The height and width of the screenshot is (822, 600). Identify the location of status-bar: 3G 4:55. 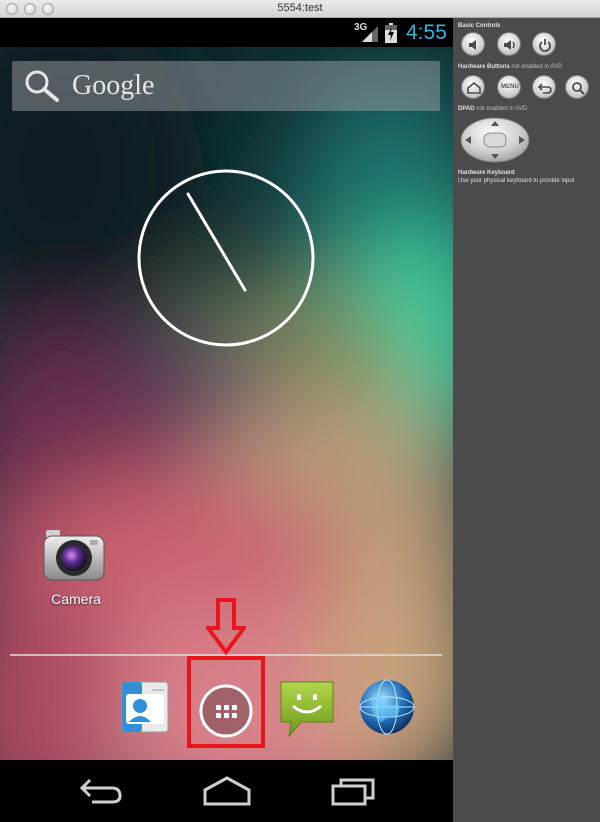
(226, 32).